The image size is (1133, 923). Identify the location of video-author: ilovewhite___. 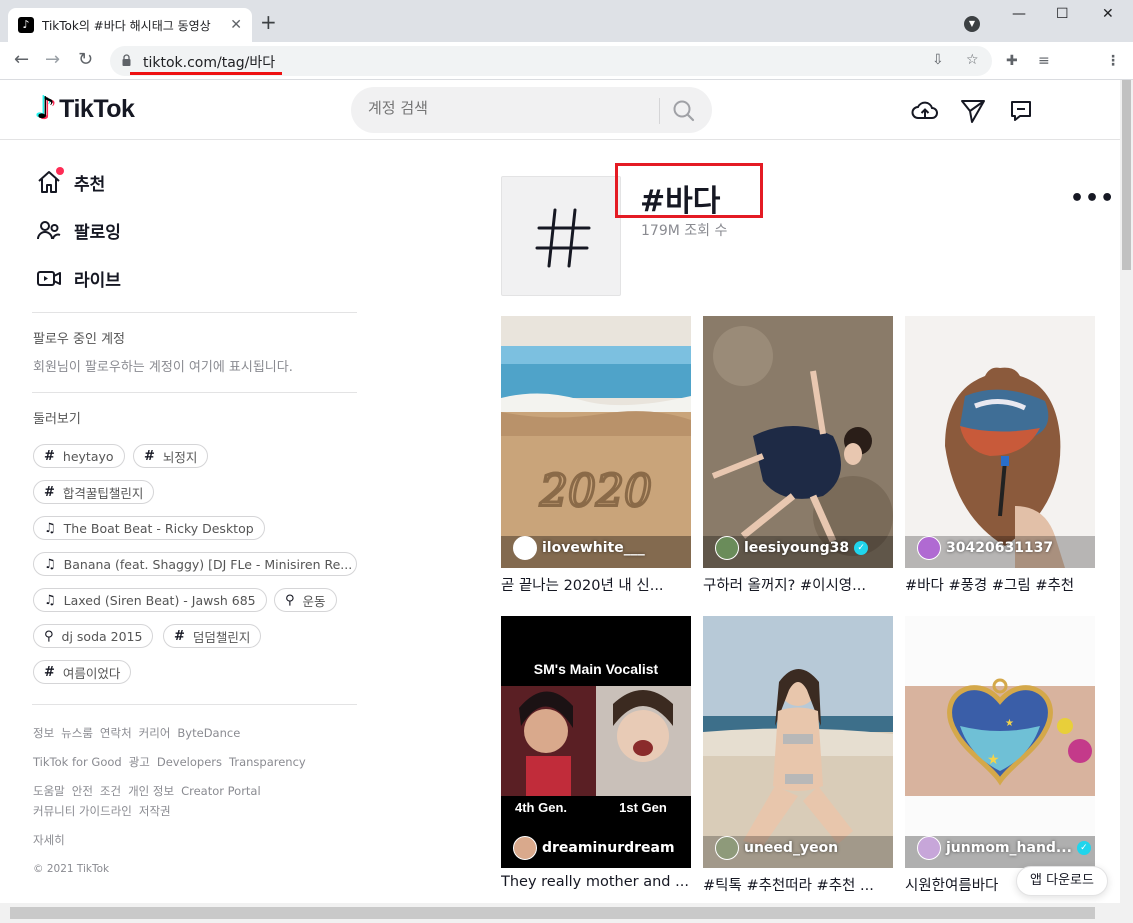
(579, 548).